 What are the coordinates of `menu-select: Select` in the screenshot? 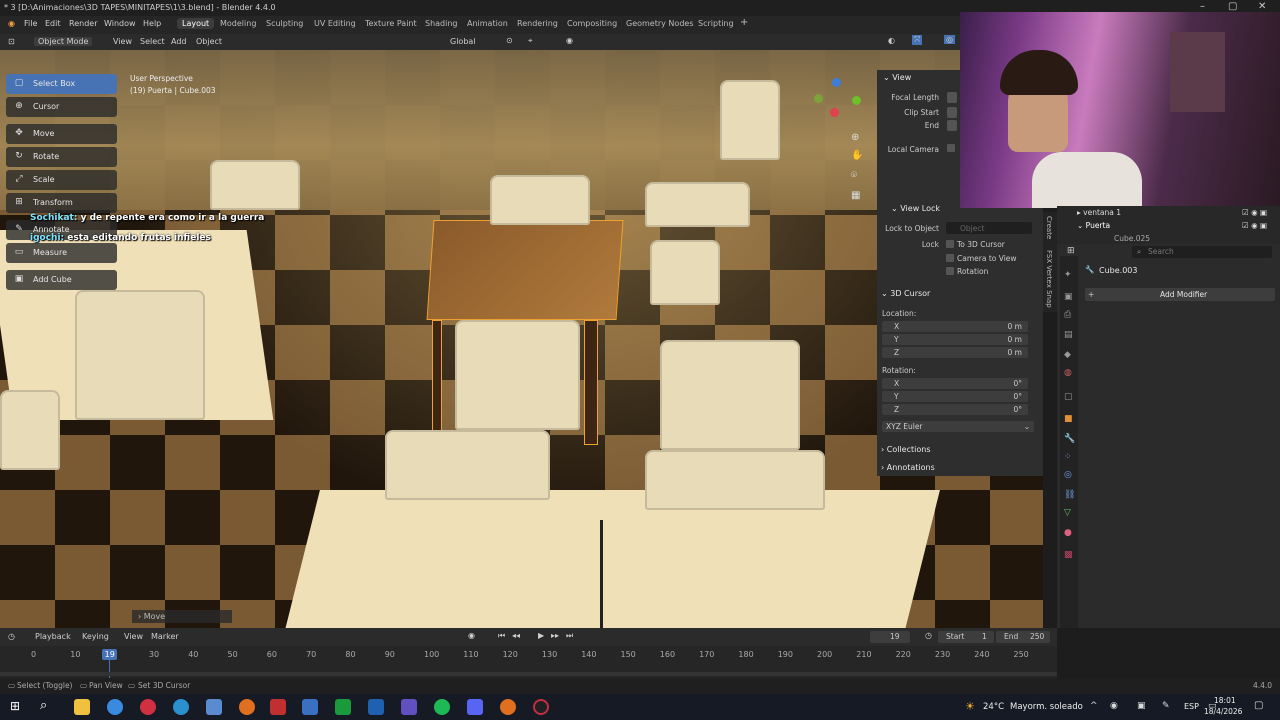 It's located at (152, 41).